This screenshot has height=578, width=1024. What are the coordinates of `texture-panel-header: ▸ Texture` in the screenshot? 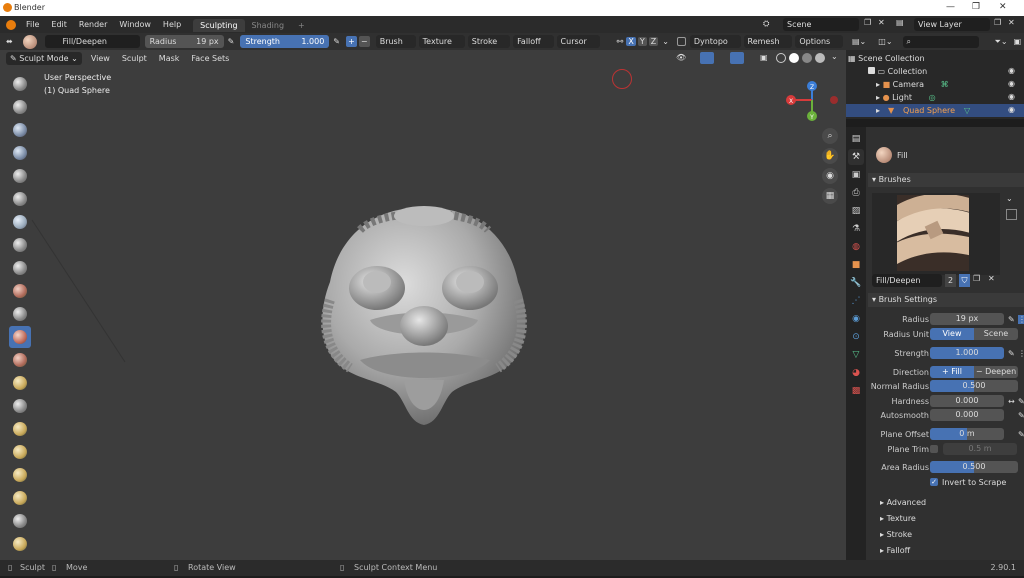 It's located at (946, 519).